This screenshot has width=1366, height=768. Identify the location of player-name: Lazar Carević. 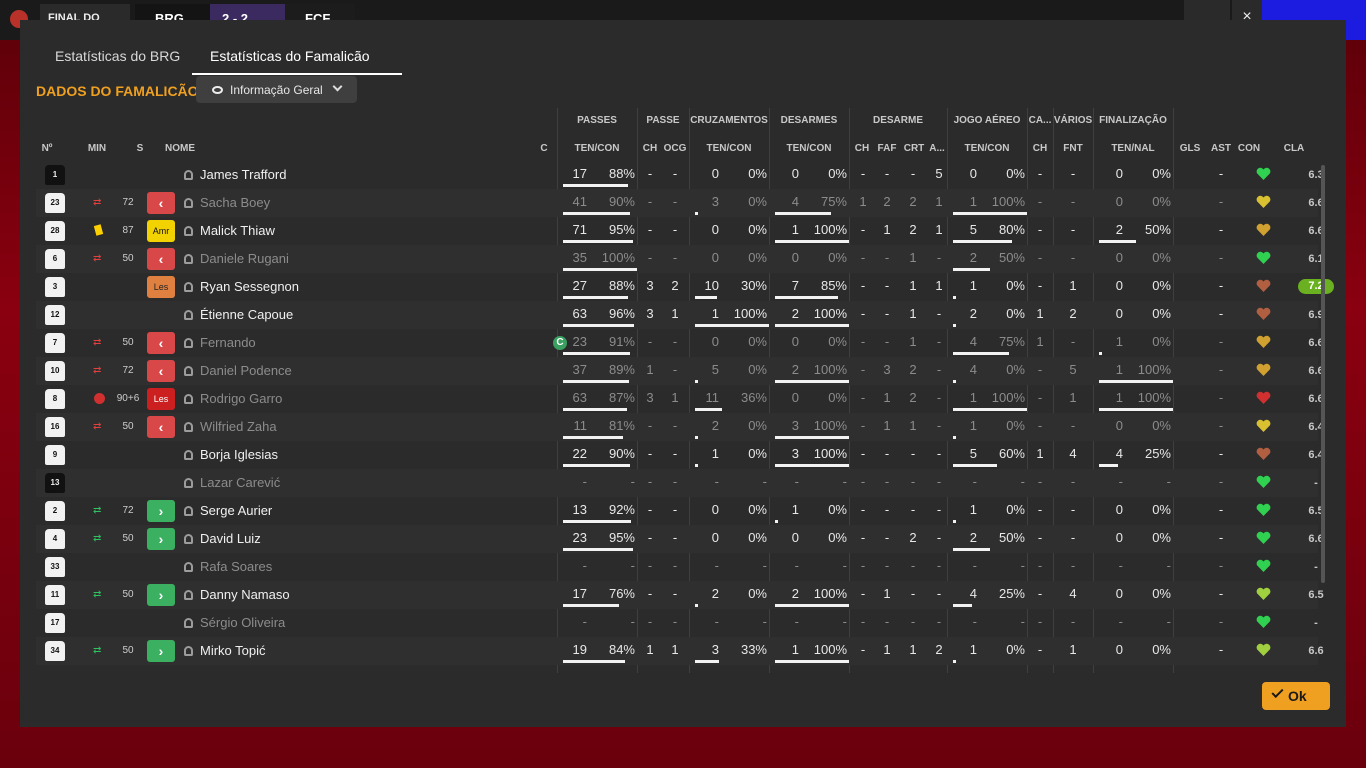
(240, 483).